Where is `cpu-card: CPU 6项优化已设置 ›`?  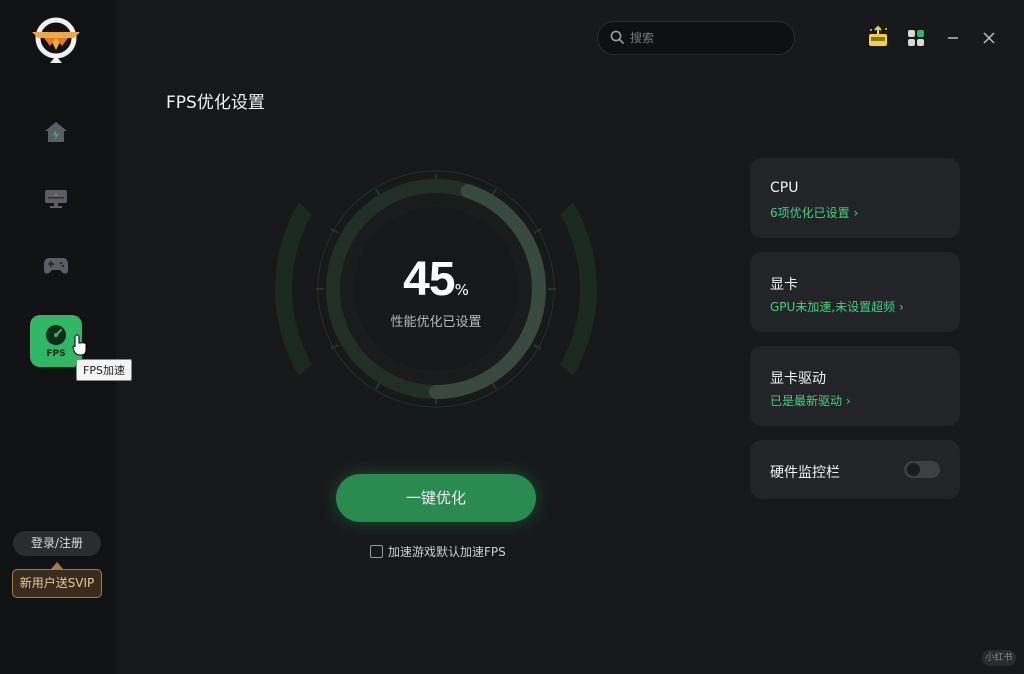
cpu-card: CPU 6项优化已设置 › is located at coordinates (855, 198).